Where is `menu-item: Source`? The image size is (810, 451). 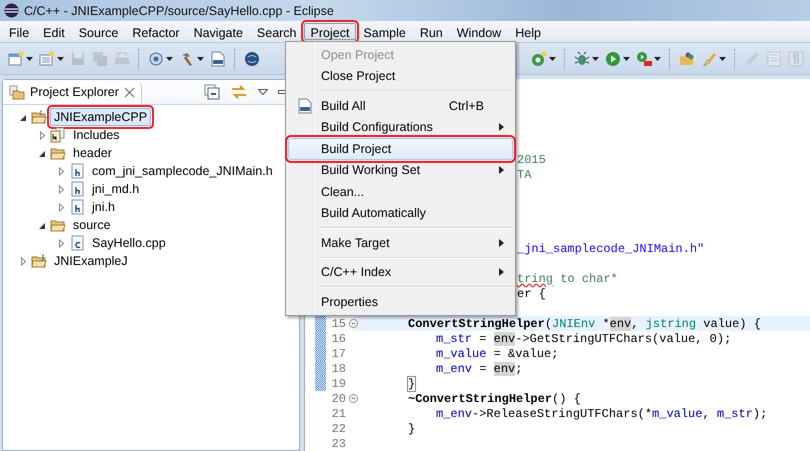 menu-item: Source is located at coordinates (99, 31).